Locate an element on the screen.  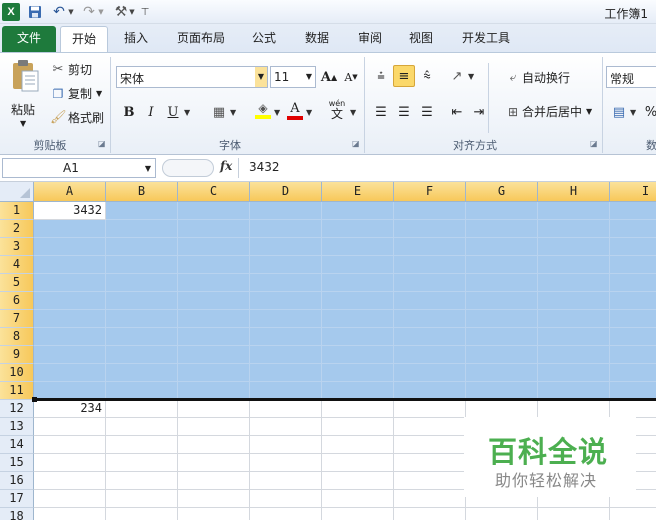
phonetic-button: wén 文 is located at coordinates (337, 110).